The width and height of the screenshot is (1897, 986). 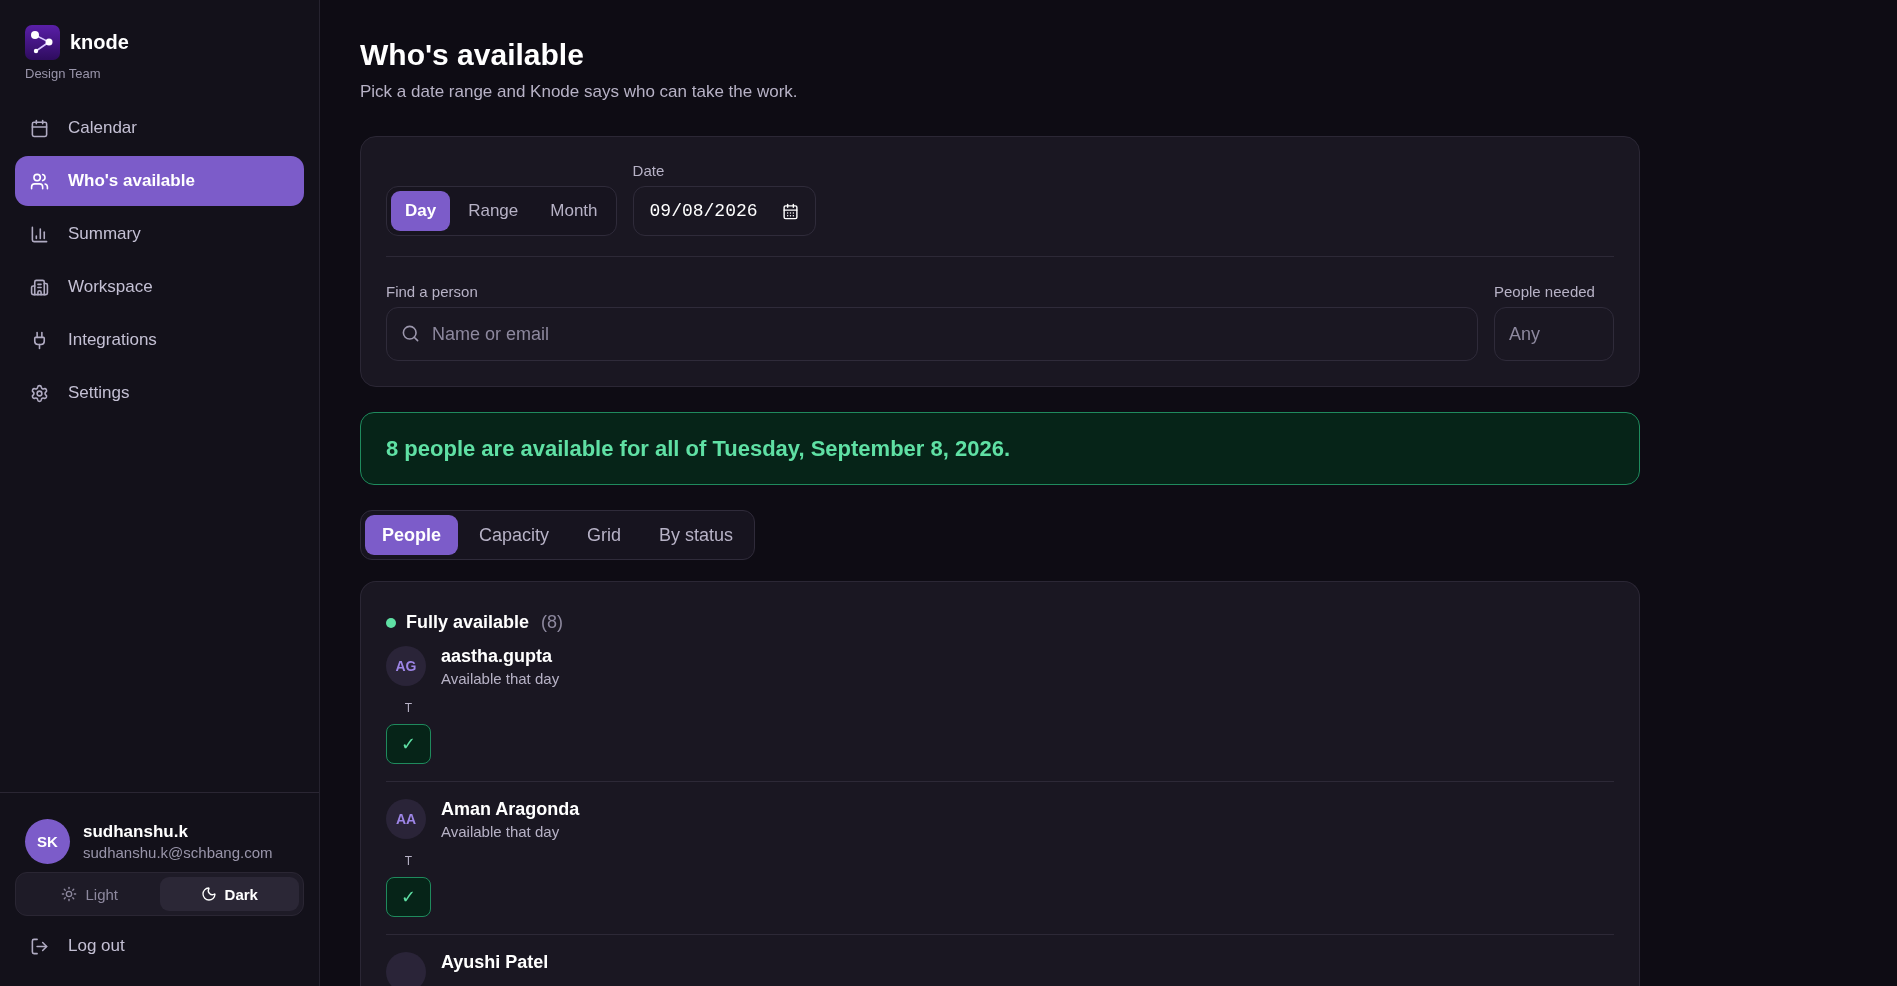 I want to click on search-field: Name or email, so click(x=932, y=334).